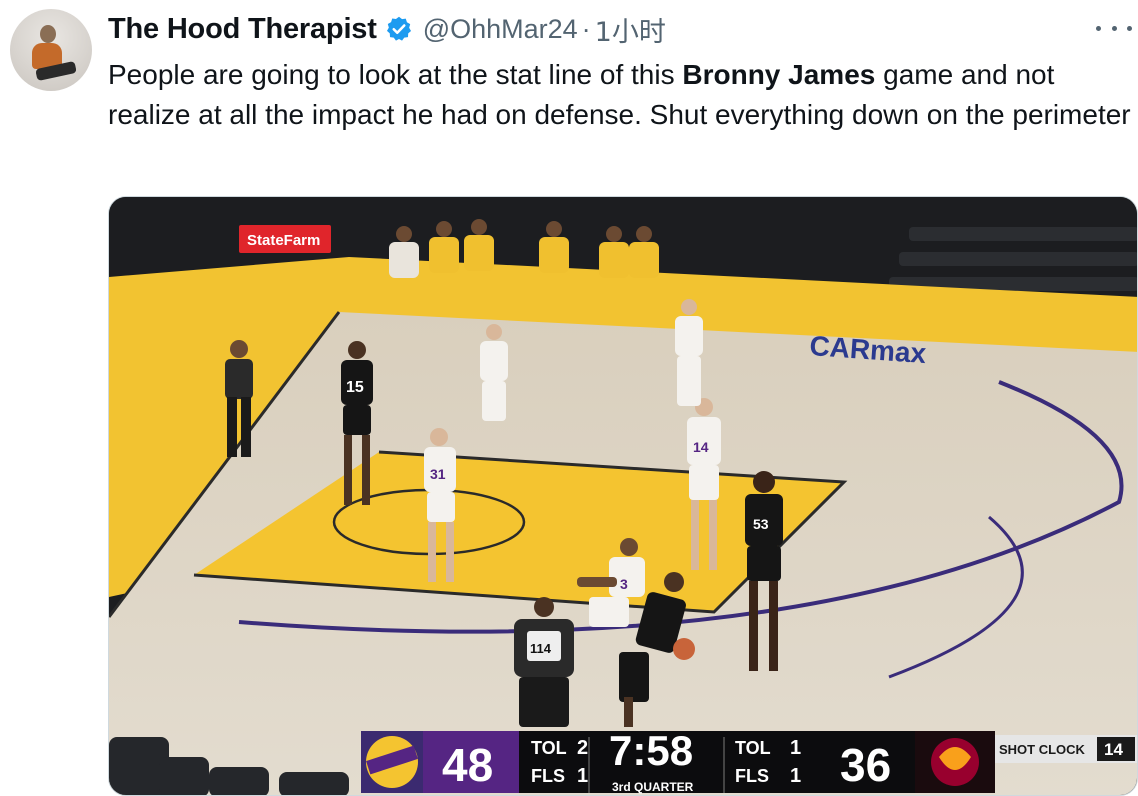 This screenshot has height=796, width=1138. I want to click on jersey-number: 15, so click(355, 387).